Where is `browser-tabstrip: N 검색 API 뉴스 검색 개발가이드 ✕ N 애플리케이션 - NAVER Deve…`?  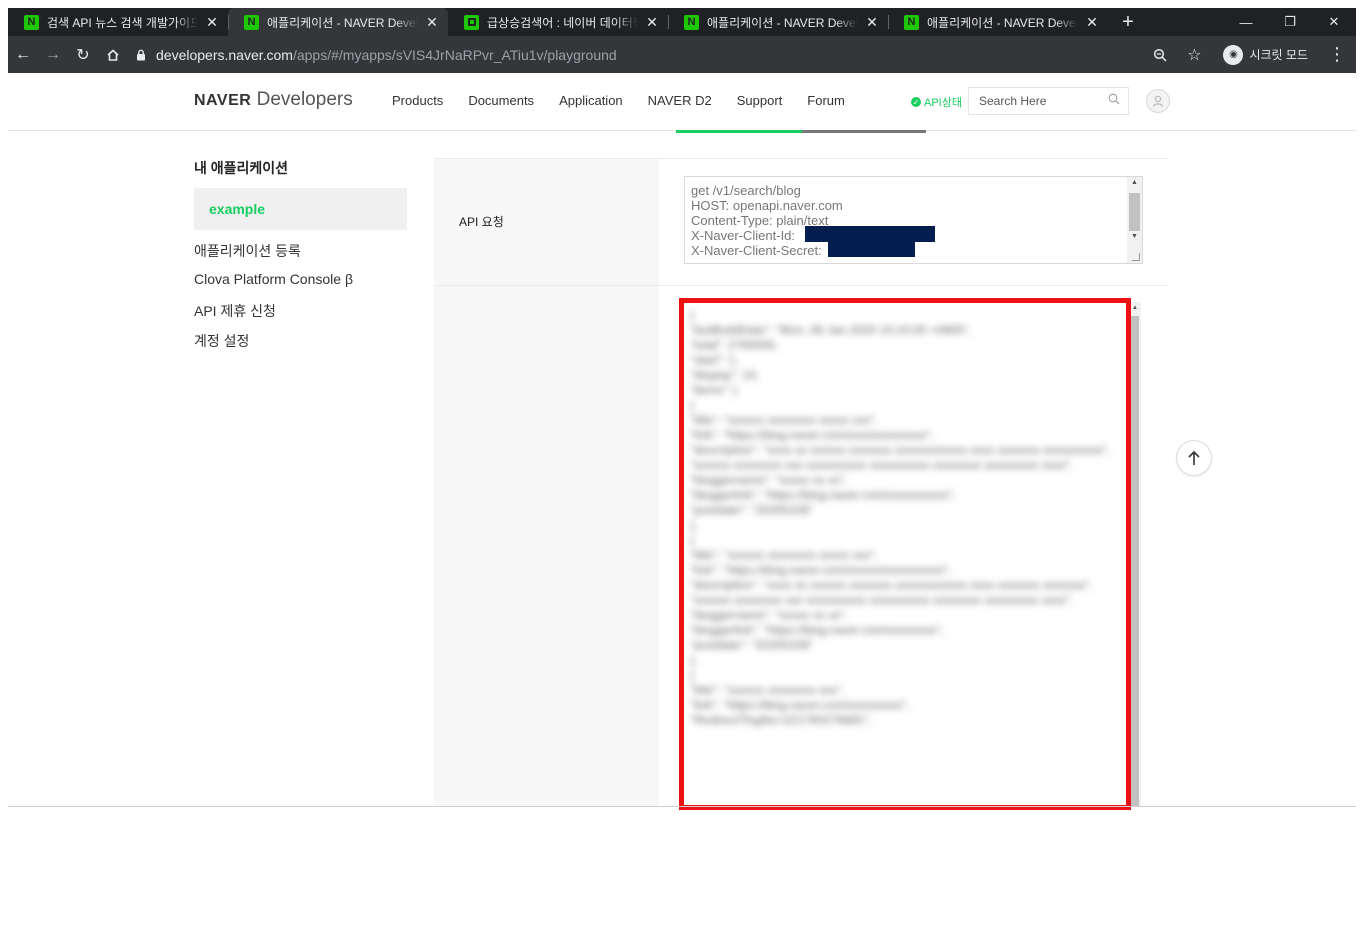 browser-tabstrip: N 검색 API 뉴스 검색 개발가이드 ✕ N 애플리케이션 - NAVER Deve… is located at coordinates (682, 22).